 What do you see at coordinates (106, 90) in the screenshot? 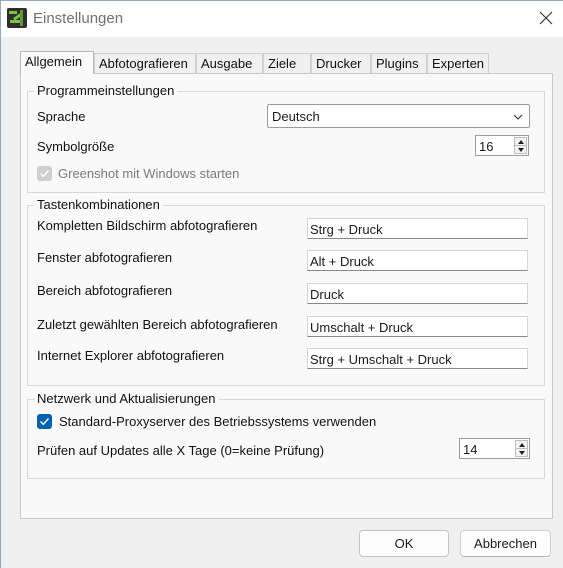
I see `group-title-program: Programmeinstellungen` at bounding box center [106, 90].